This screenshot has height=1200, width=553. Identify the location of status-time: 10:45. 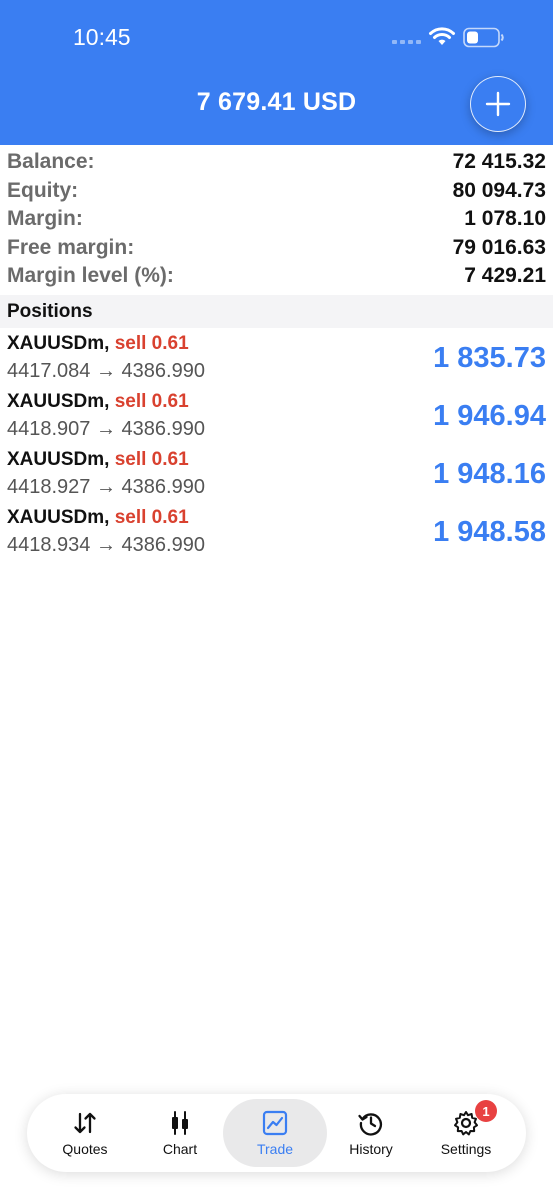
(102, 37).